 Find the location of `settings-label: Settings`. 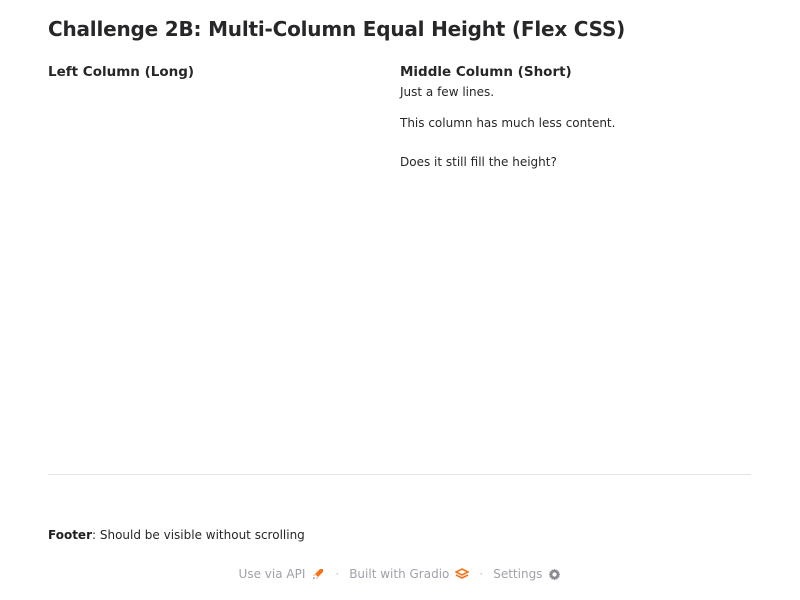

settings-label: Settings is located at coordinates (518, 574).